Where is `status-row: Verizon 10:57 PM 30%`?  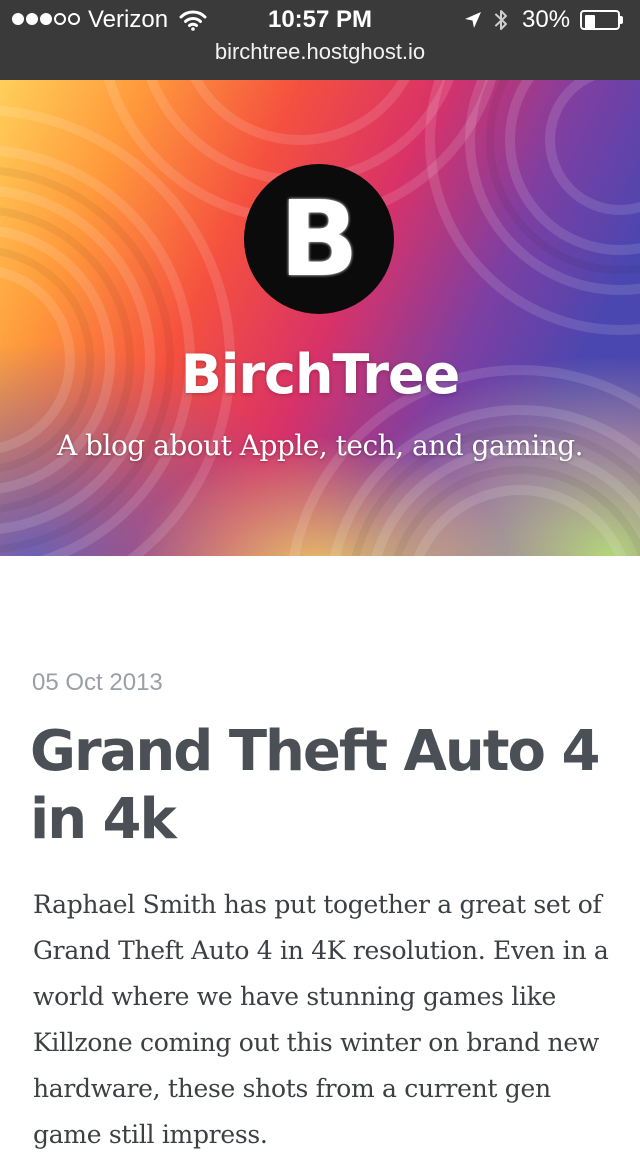 status-row: Verizon 10:57 PM 30% is located at coordinates (320, 20).